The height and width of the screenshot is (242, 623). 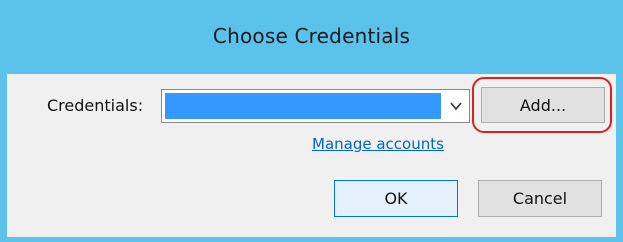 I want to click on credentials-dropdown, so click(x=315, y=106).